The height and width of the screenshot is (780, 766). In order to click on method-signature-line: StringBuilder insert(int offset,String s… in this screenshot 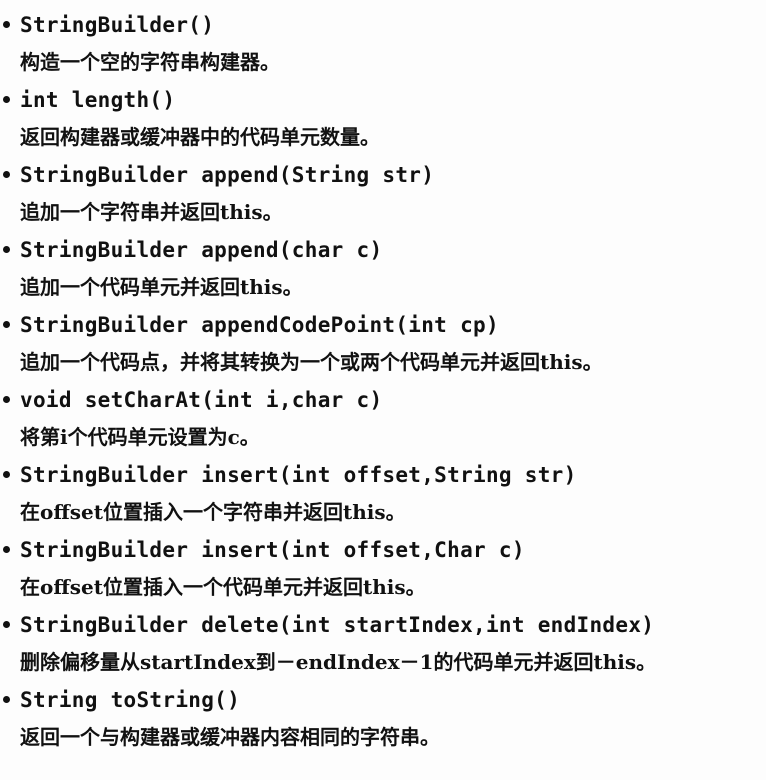, I will do `click(383, 475)`.